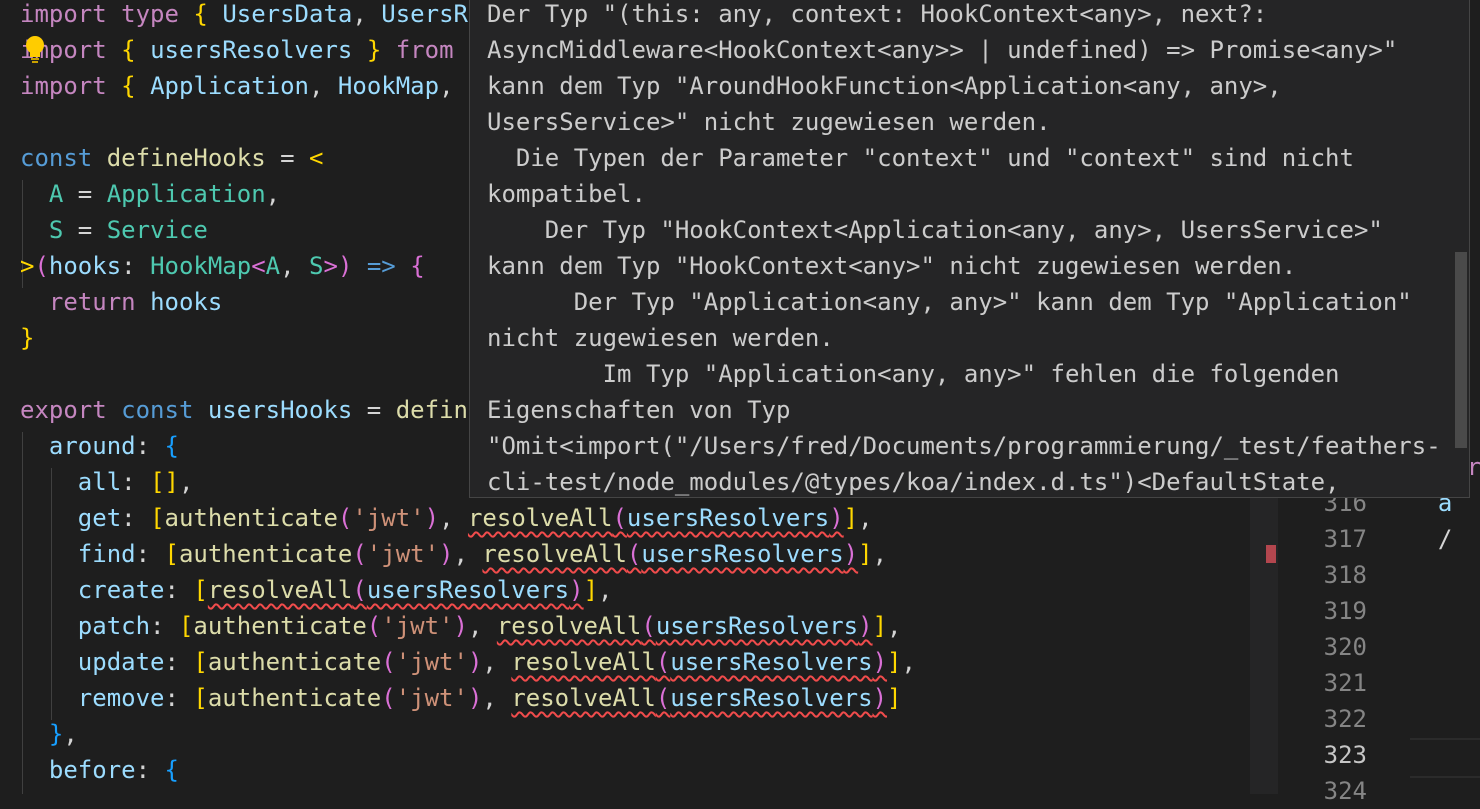  Describe the element at coordinates (186, 194) in the screenshot. I see `code-token: Application` at that location.